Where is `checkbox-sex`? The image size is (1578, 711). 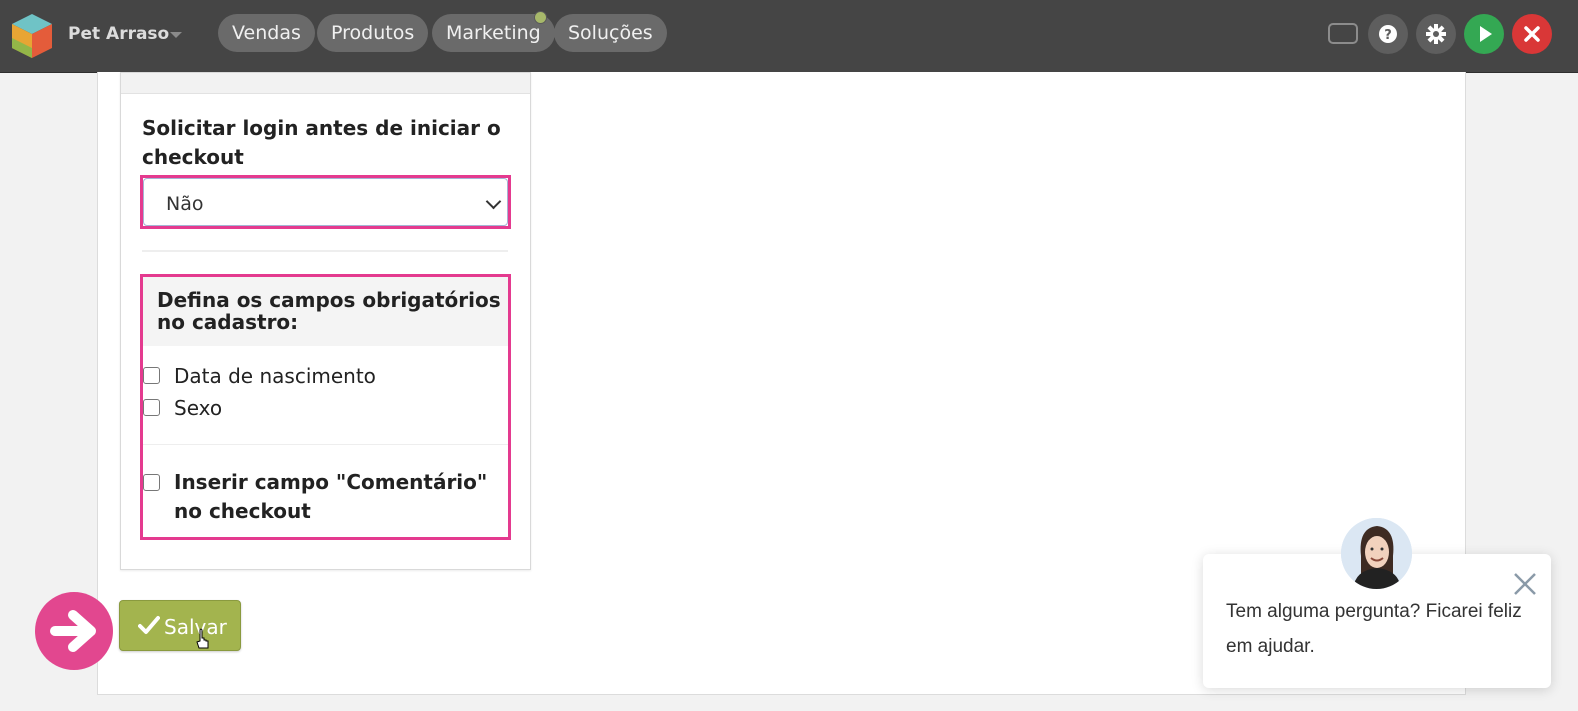
checkbox-sex is located at coordinates (151, 407).